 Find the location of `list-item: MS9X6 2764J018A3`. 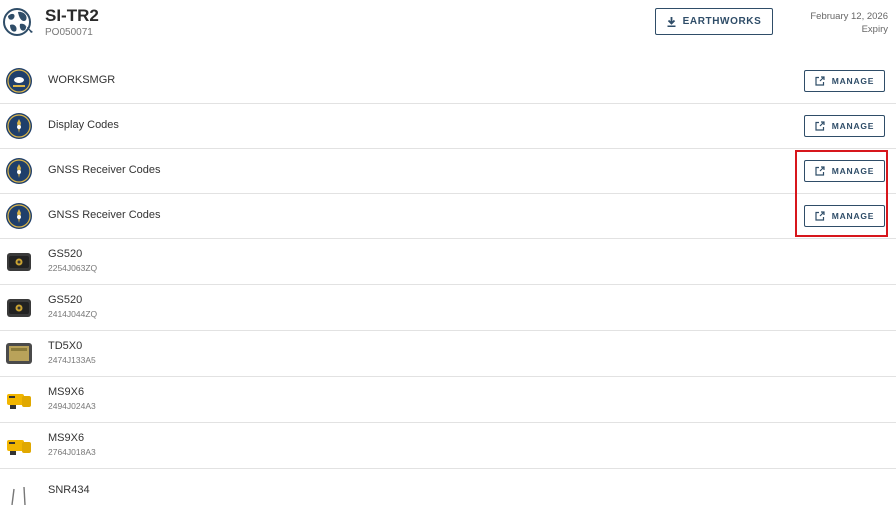

list-item: MS9X6 2764J018A3 is located at coordinates (448, 446).